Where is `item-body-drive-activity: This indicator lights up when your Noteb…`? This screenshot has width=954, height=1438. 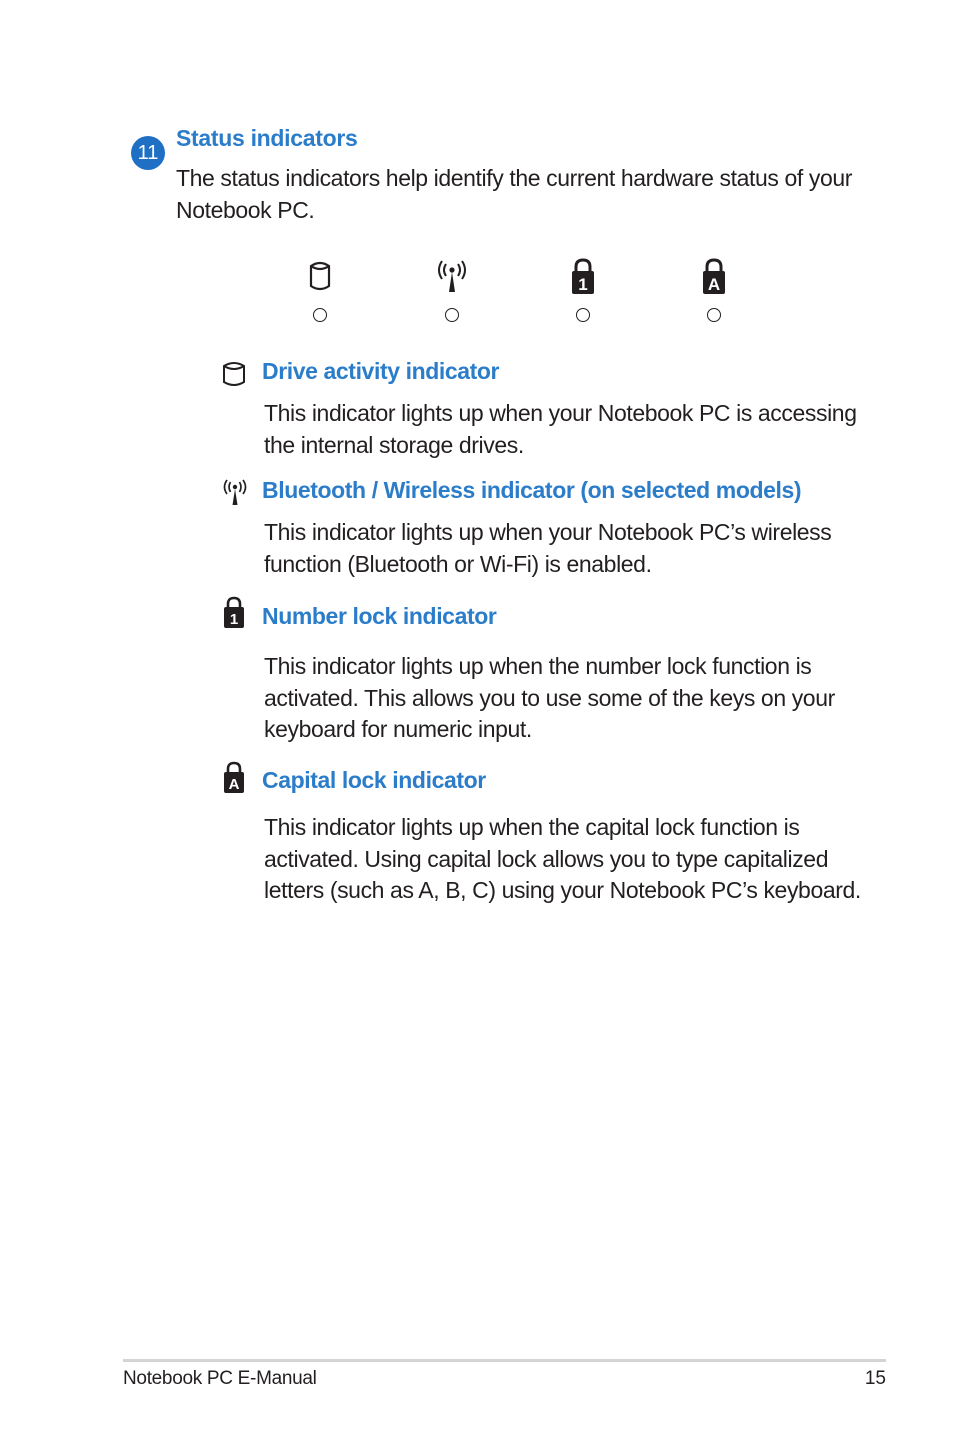 item-body-drive-activity: This indicator lights up when your Noteb… is located at coordinates (560, 429).